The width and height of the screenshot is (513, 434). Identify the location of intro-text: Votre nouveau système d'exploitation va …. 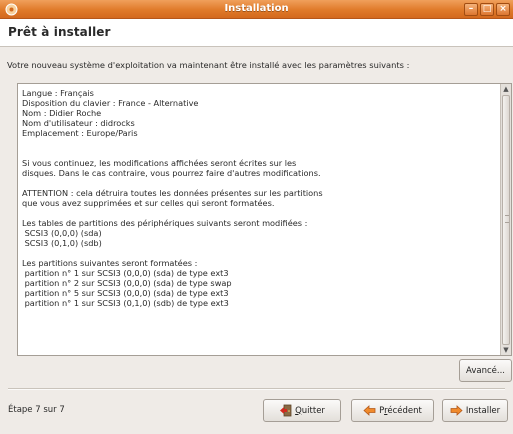
(208, 65).